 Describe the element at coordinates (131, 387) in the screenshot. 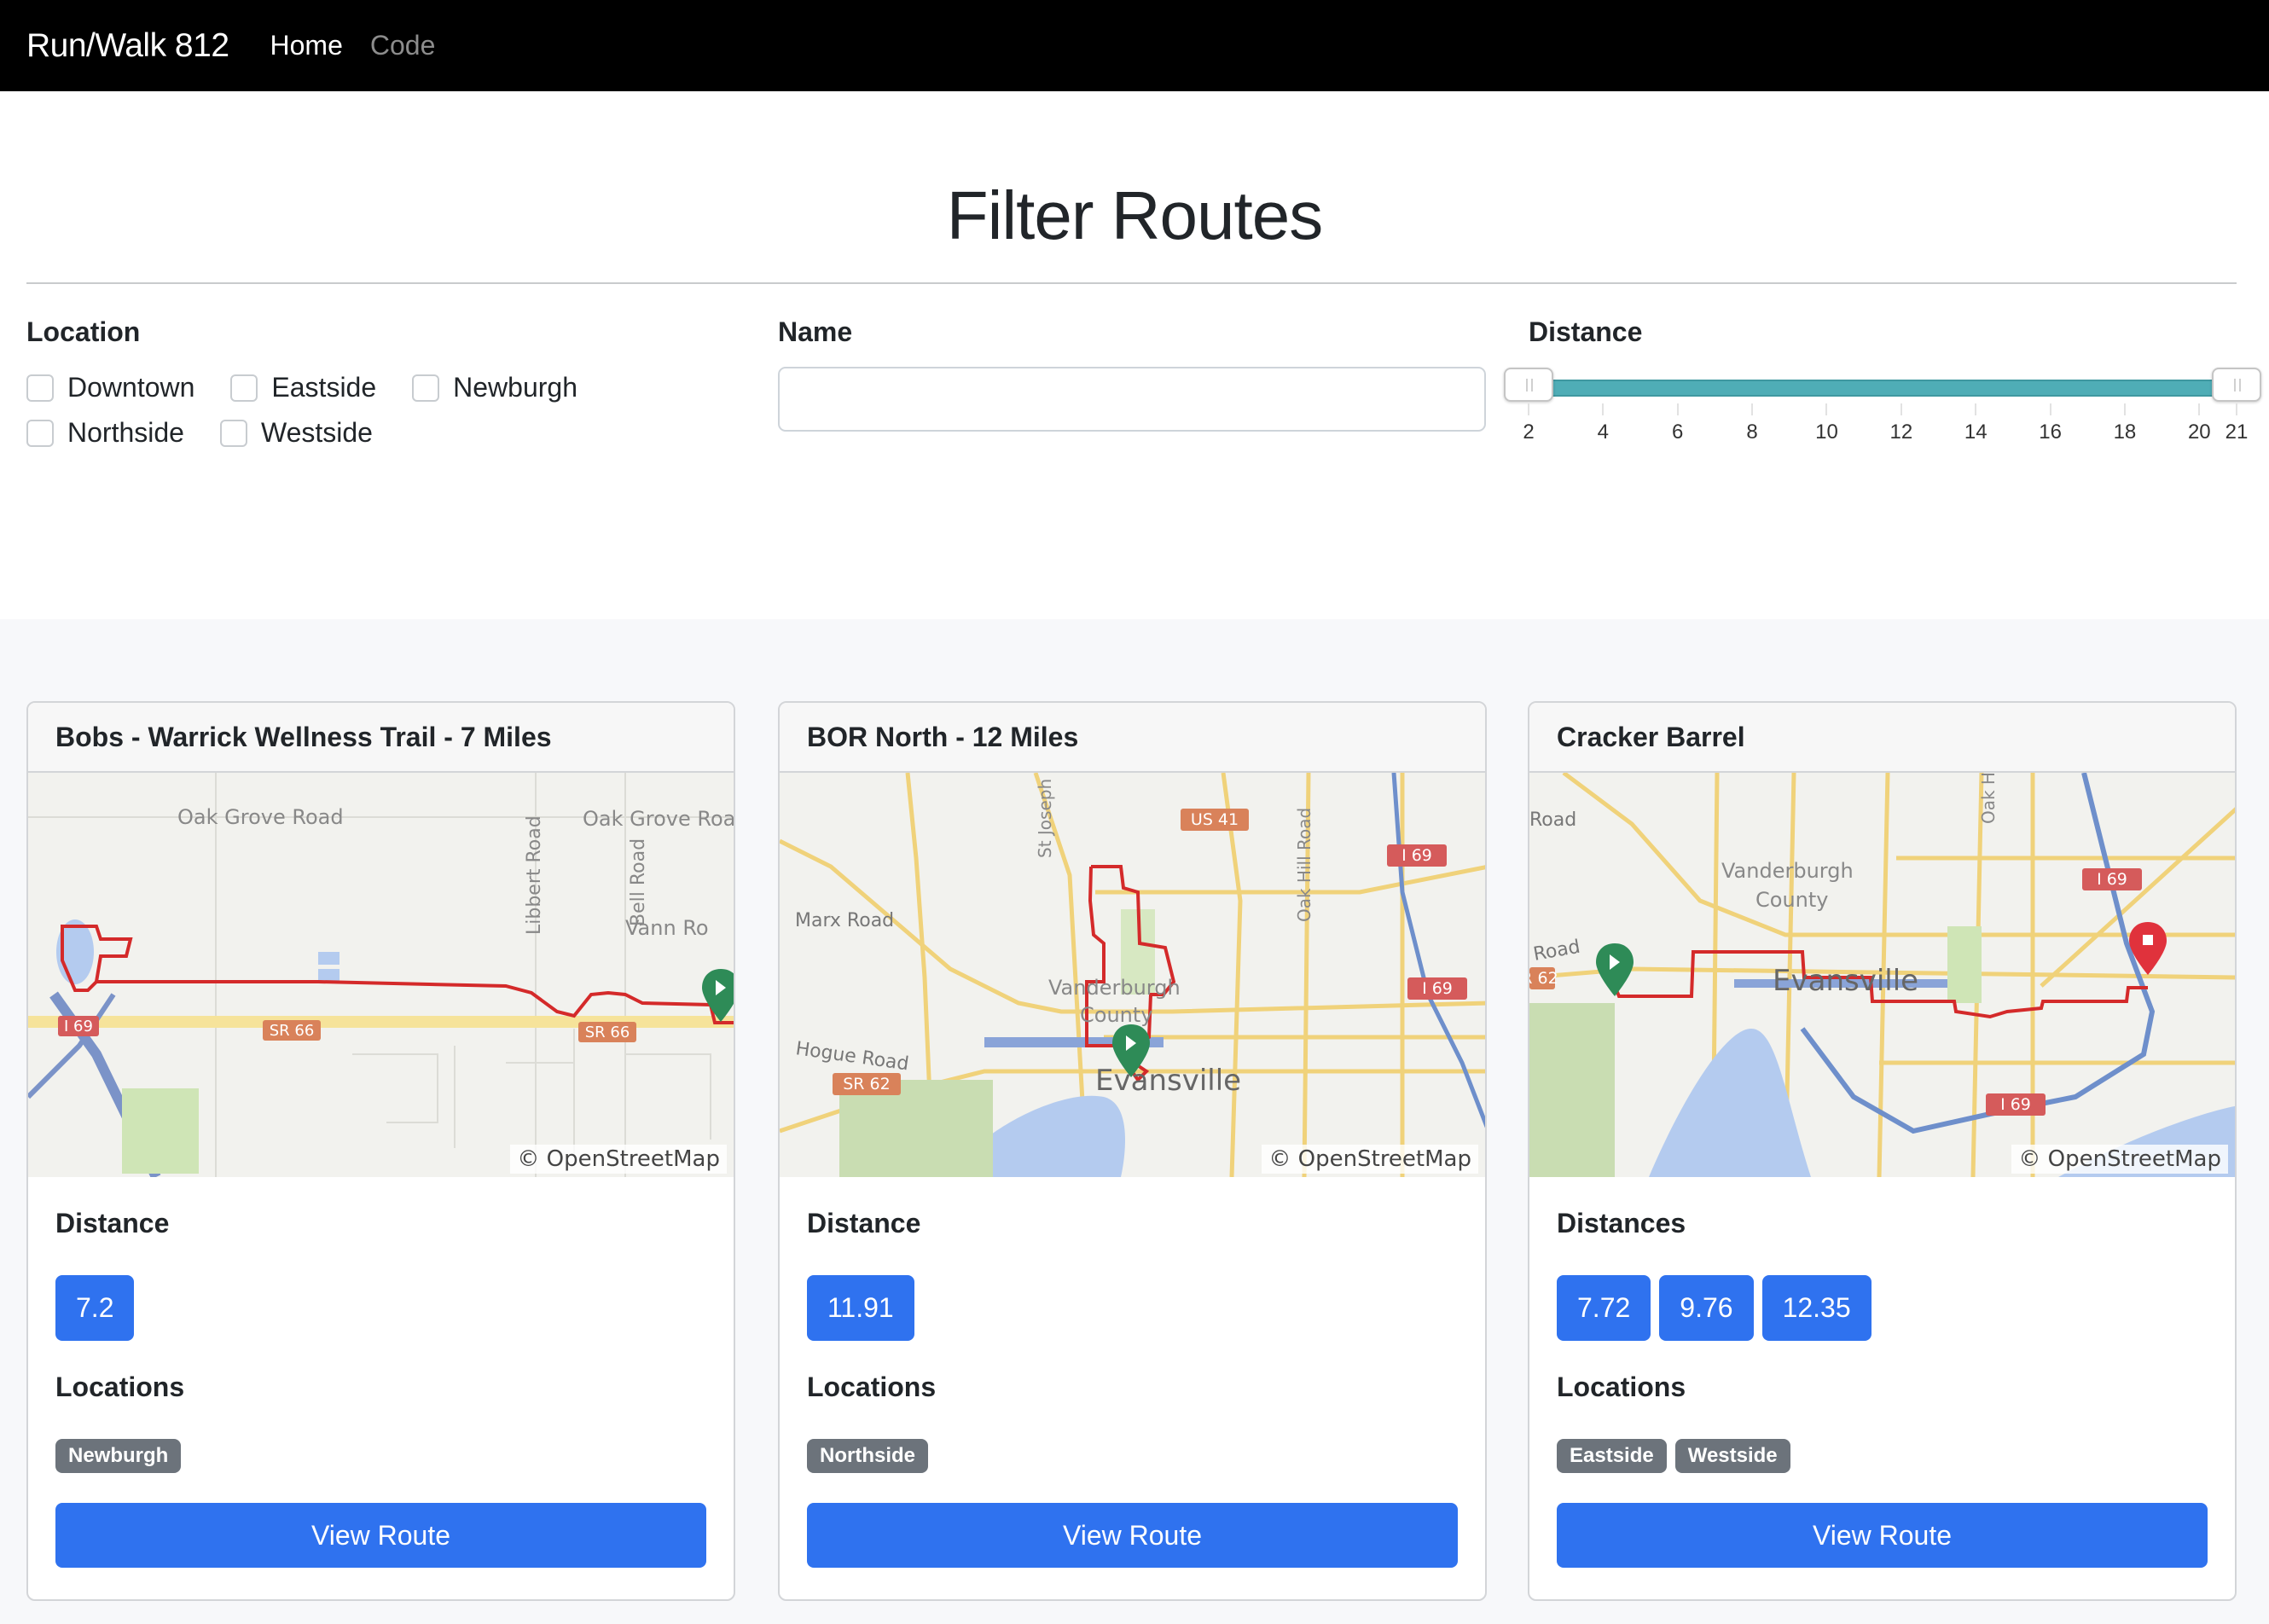

I see `checkbox-label: Downtown` at that location.